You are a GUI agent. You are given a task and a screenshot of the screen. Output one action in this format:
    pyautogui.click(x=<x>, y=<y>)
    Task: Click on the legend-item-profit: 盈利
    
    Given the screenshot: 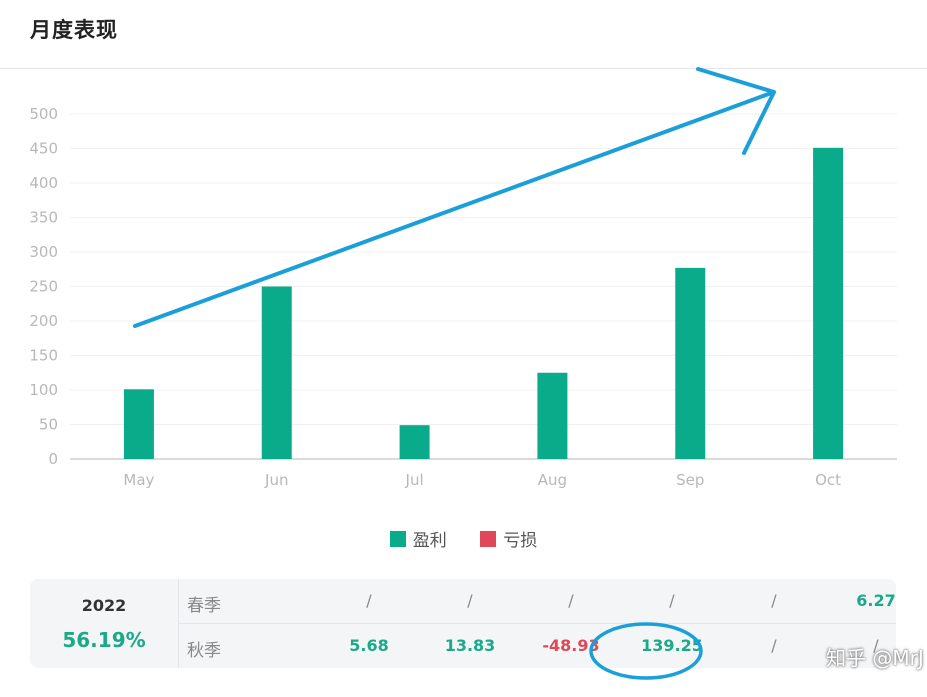 What is the action you would take?
    pyautogui.click(x=418, y=538)
    